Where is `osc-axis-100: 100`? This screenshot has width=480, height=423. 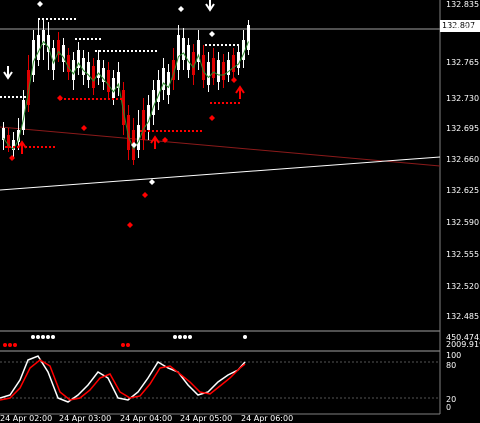 osc-axis-100: 100 is located at coordinates (454, 355).